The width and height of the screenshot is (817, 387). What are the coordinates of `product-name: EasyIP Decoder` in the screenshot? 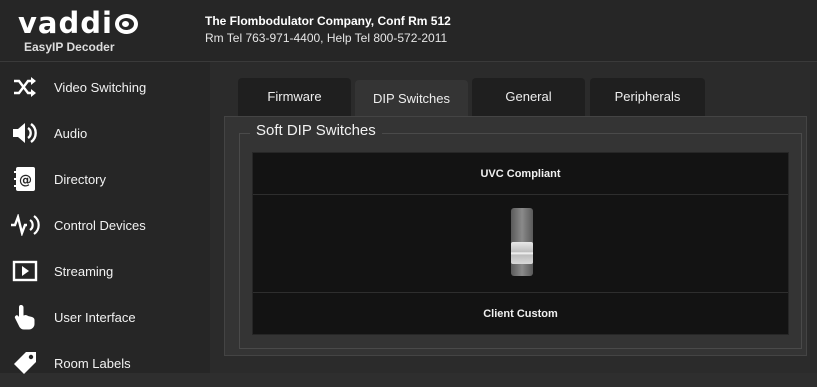 It's located at (69, 47).